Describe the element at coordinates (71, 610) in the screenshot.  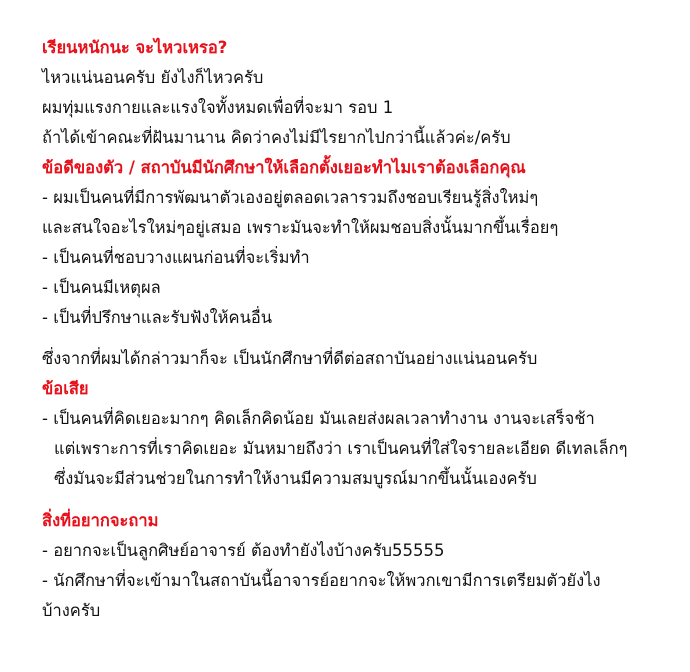
I see `question-line: บ้างครับ` at that location.